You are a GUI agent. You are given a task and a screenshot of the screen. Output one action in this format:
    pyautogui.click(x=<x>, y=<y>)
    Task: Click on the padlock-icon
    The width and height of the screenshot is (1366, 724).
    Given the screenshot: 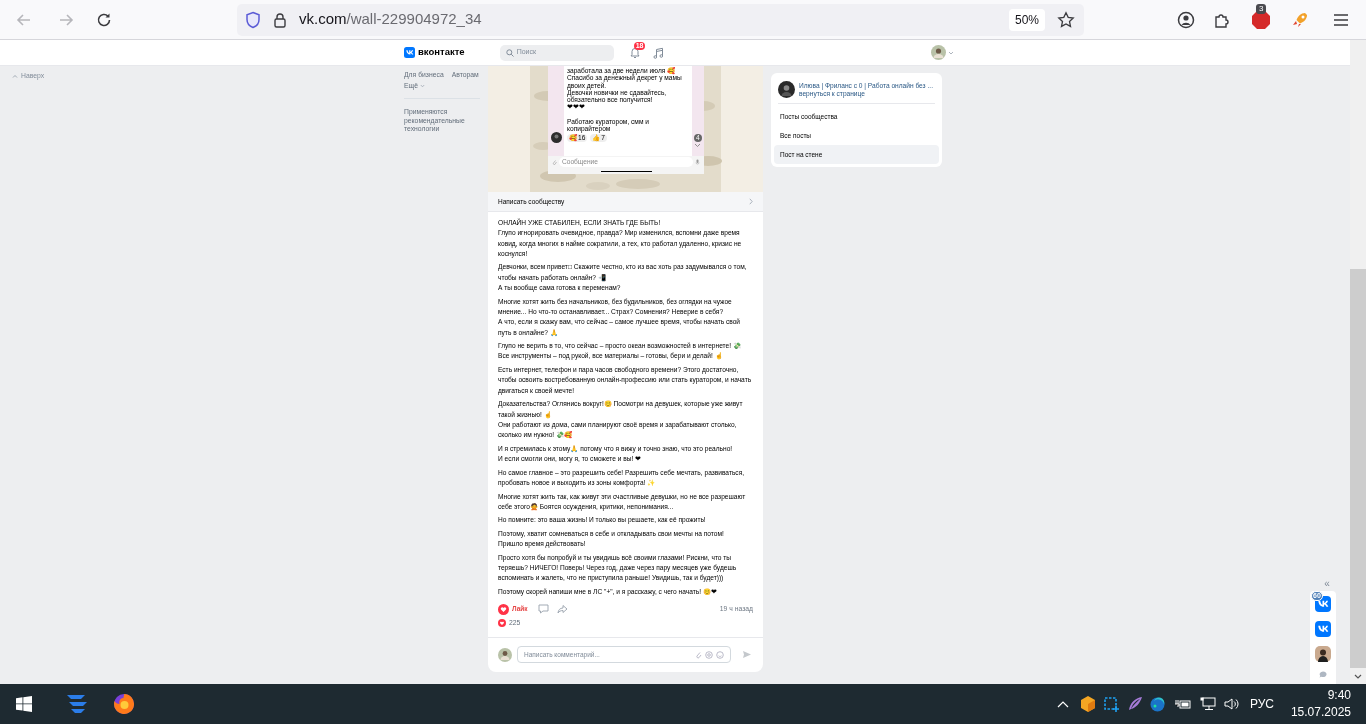 What is the action you would take?
    pyautogui.click(x=280, y=19)
    